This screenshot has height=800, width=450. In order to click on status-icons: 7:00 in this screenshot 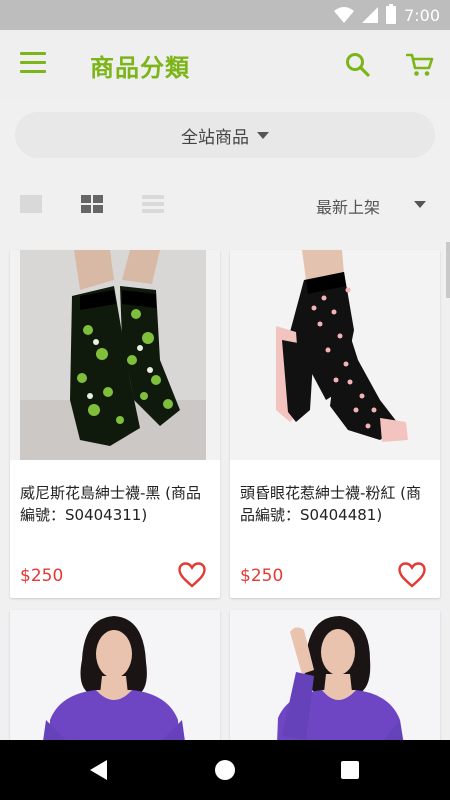, I will do `click(387, 15)`.